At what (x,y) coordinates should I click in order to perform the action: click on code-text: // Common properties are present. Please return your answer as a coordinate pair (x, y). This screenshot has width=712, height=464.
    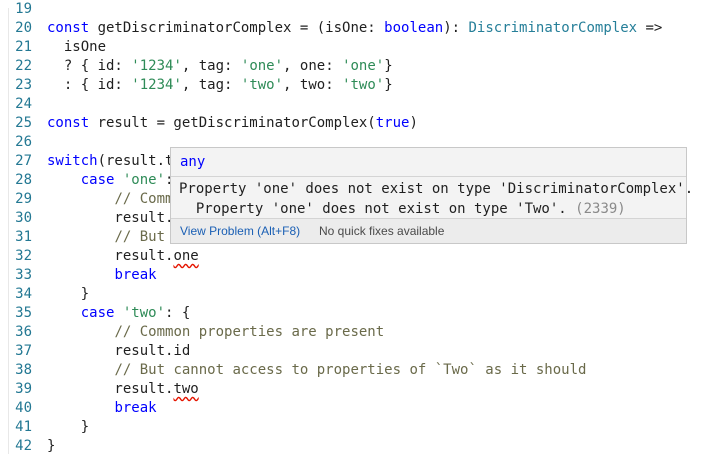
    Looking at the image, I should click on (215, 332).